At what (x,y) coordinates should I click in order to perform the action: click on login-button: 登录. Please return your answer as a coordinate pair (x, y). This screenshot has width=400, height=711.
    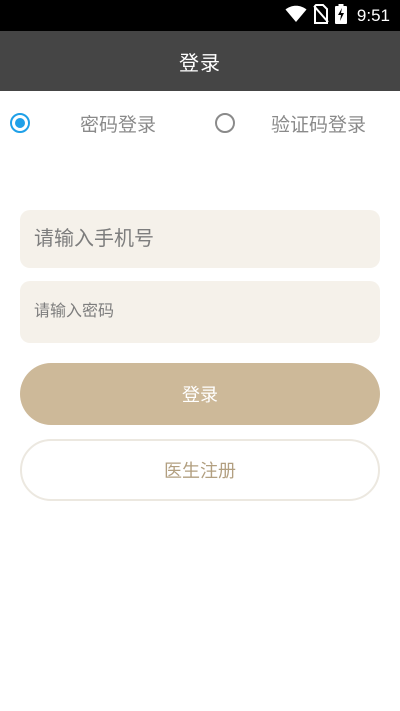
    Looking at the image, I should click on (200, 394).